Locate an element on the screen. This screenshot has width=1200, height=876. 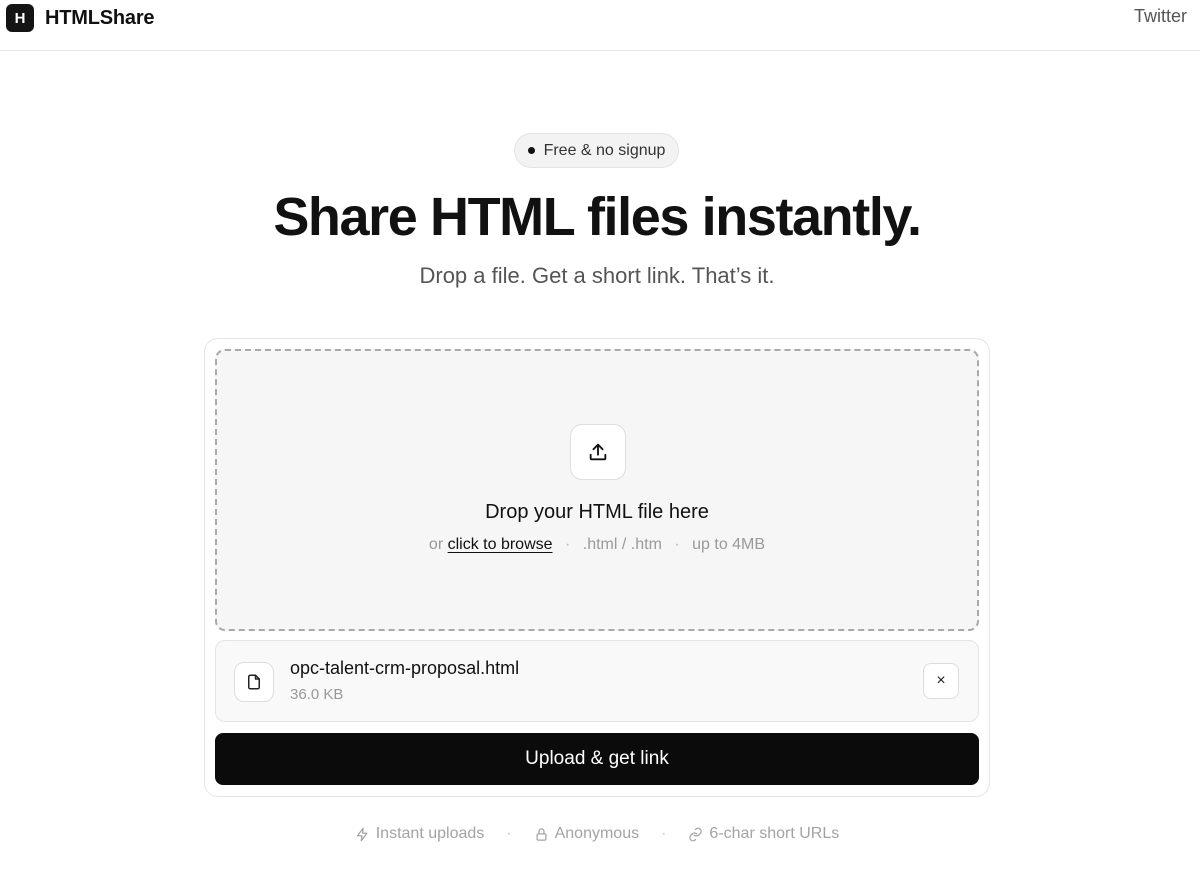
selected-file: opc-talent-crm-proposal.html 36.0 KB × is located at coordinates (597, 681).